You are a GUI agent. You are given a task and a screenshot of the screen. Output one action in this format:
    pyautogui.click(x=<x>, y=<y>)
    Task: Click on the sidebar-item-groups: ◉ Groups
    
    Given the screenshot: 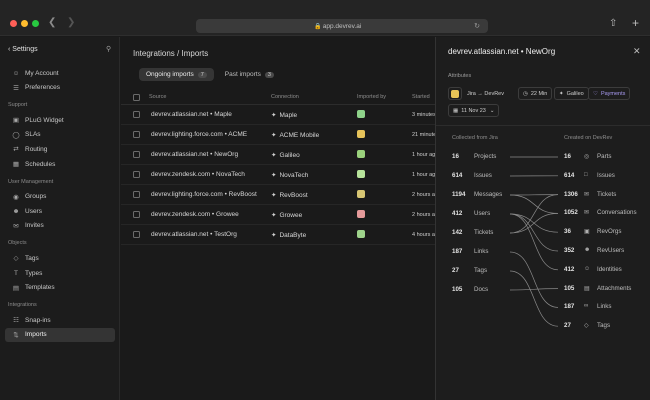 What is the action you would take?
    pyautogui.click(x=60, y=197)
    